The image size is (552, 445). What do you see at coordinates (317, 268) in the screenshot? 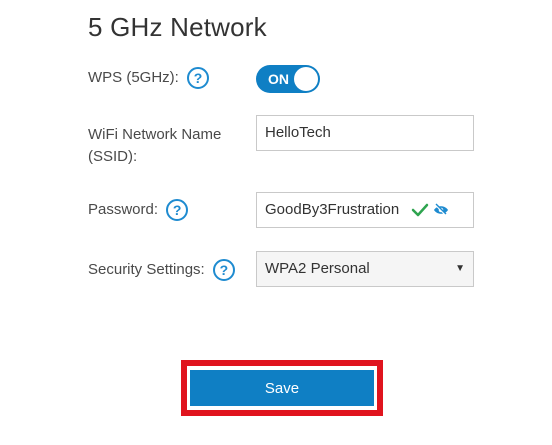
I see `security-selected-value: WPA2 Personal` at bounding box center [317, 268].